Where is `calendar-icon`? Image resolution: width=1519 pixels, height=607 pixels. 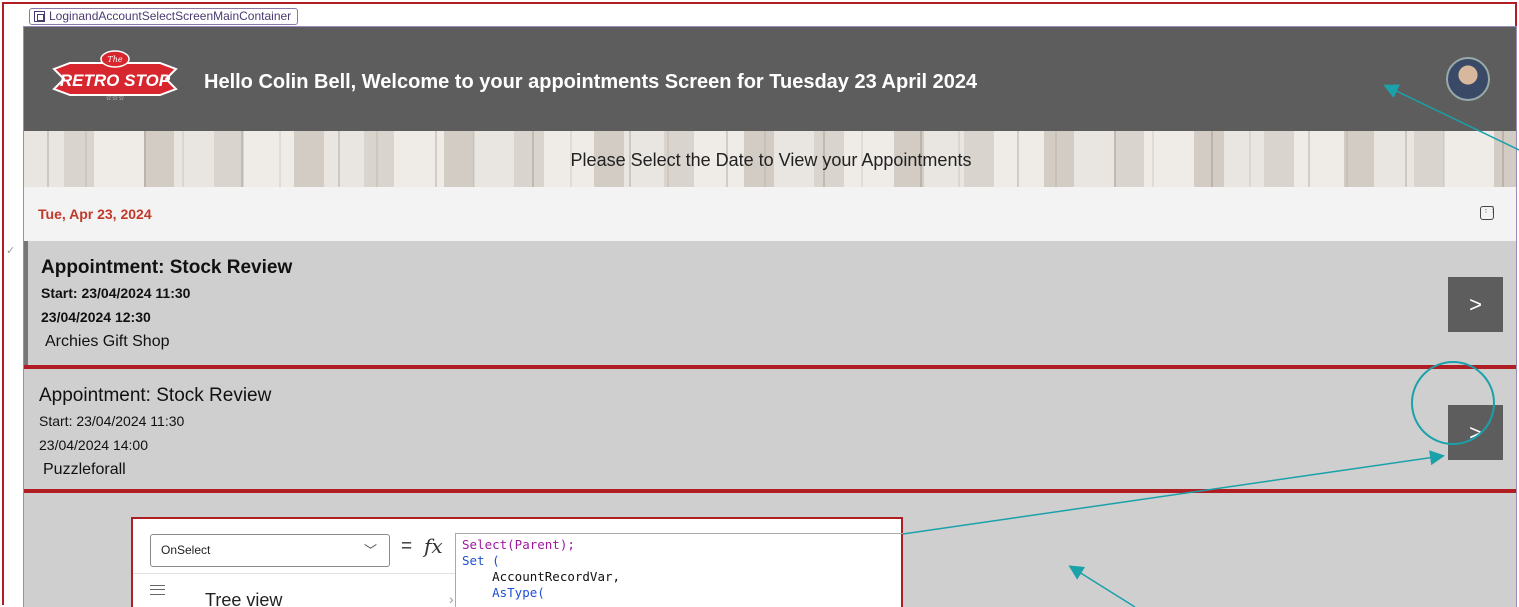 calendar-icon is located at coordinates (1488, 212).